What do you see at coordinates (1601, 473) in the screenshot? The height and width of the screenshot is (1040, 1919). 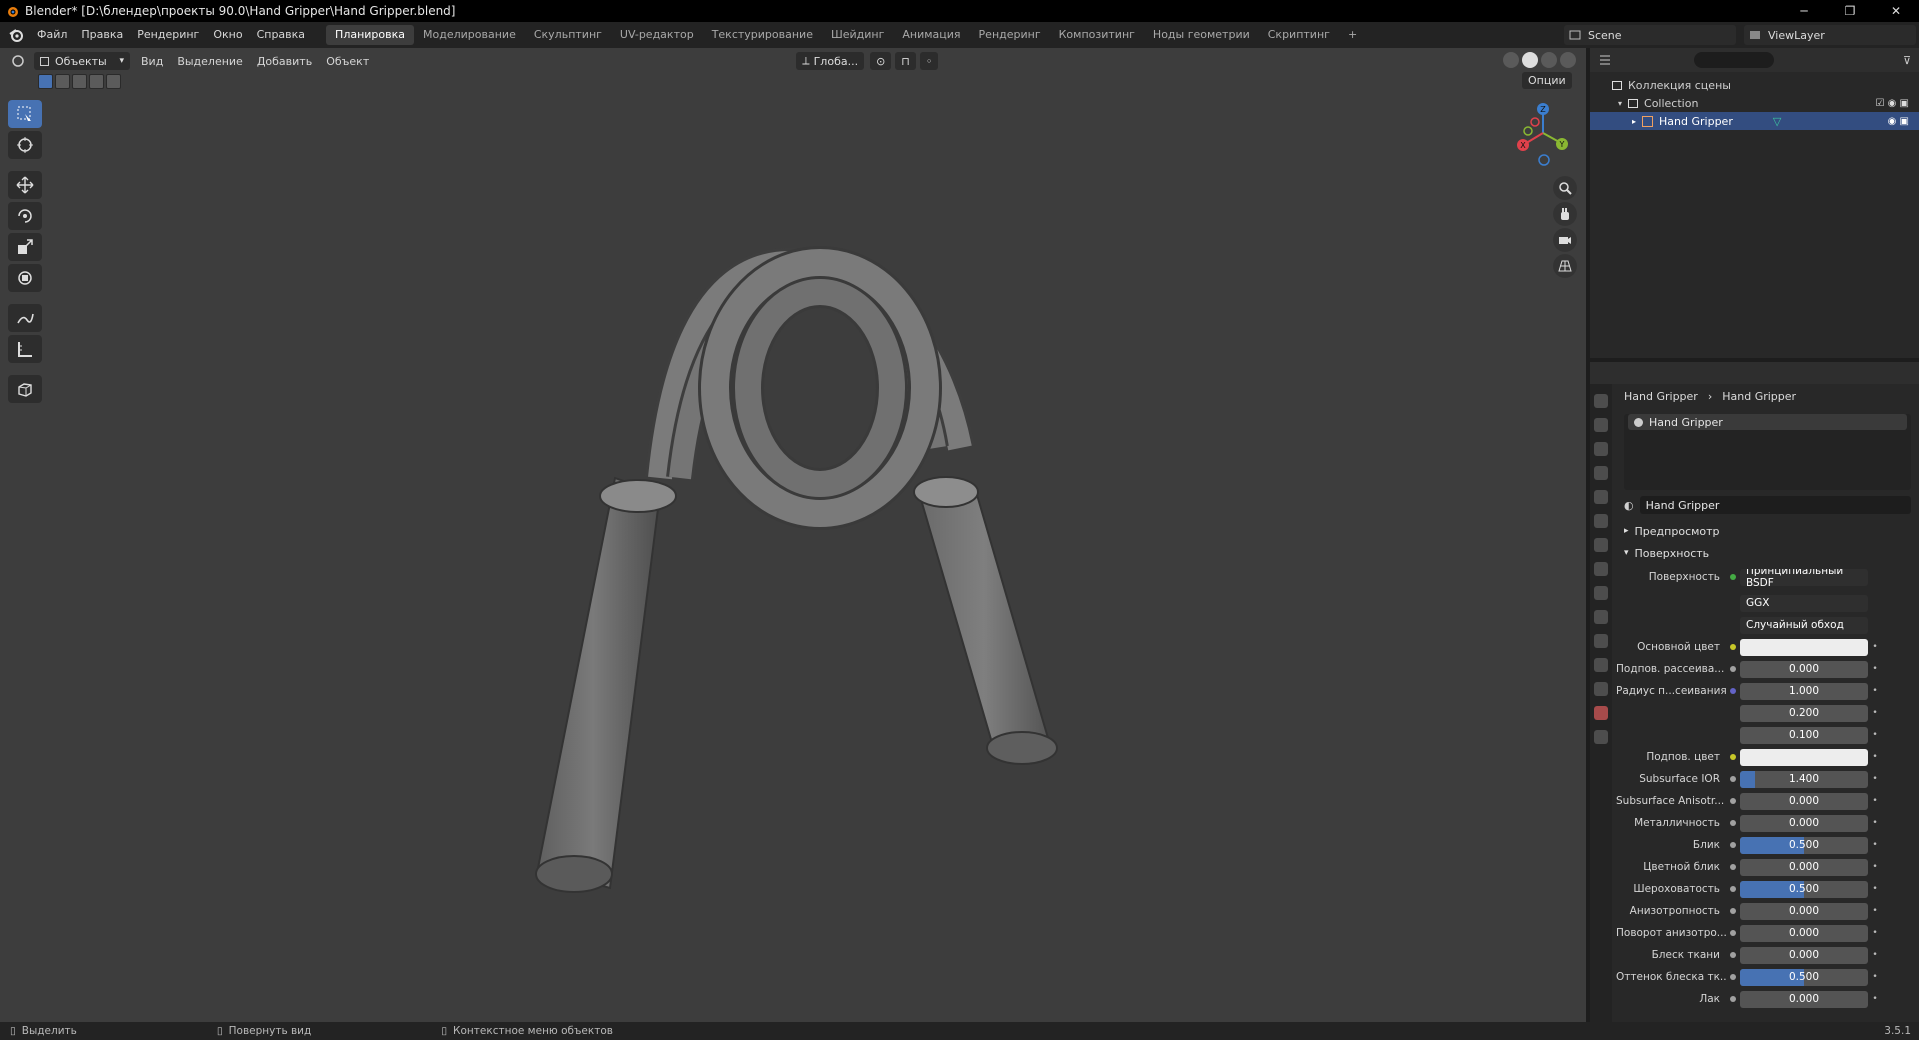 I see `view-layer-tab-icon` at bounding box center [1601, 473].